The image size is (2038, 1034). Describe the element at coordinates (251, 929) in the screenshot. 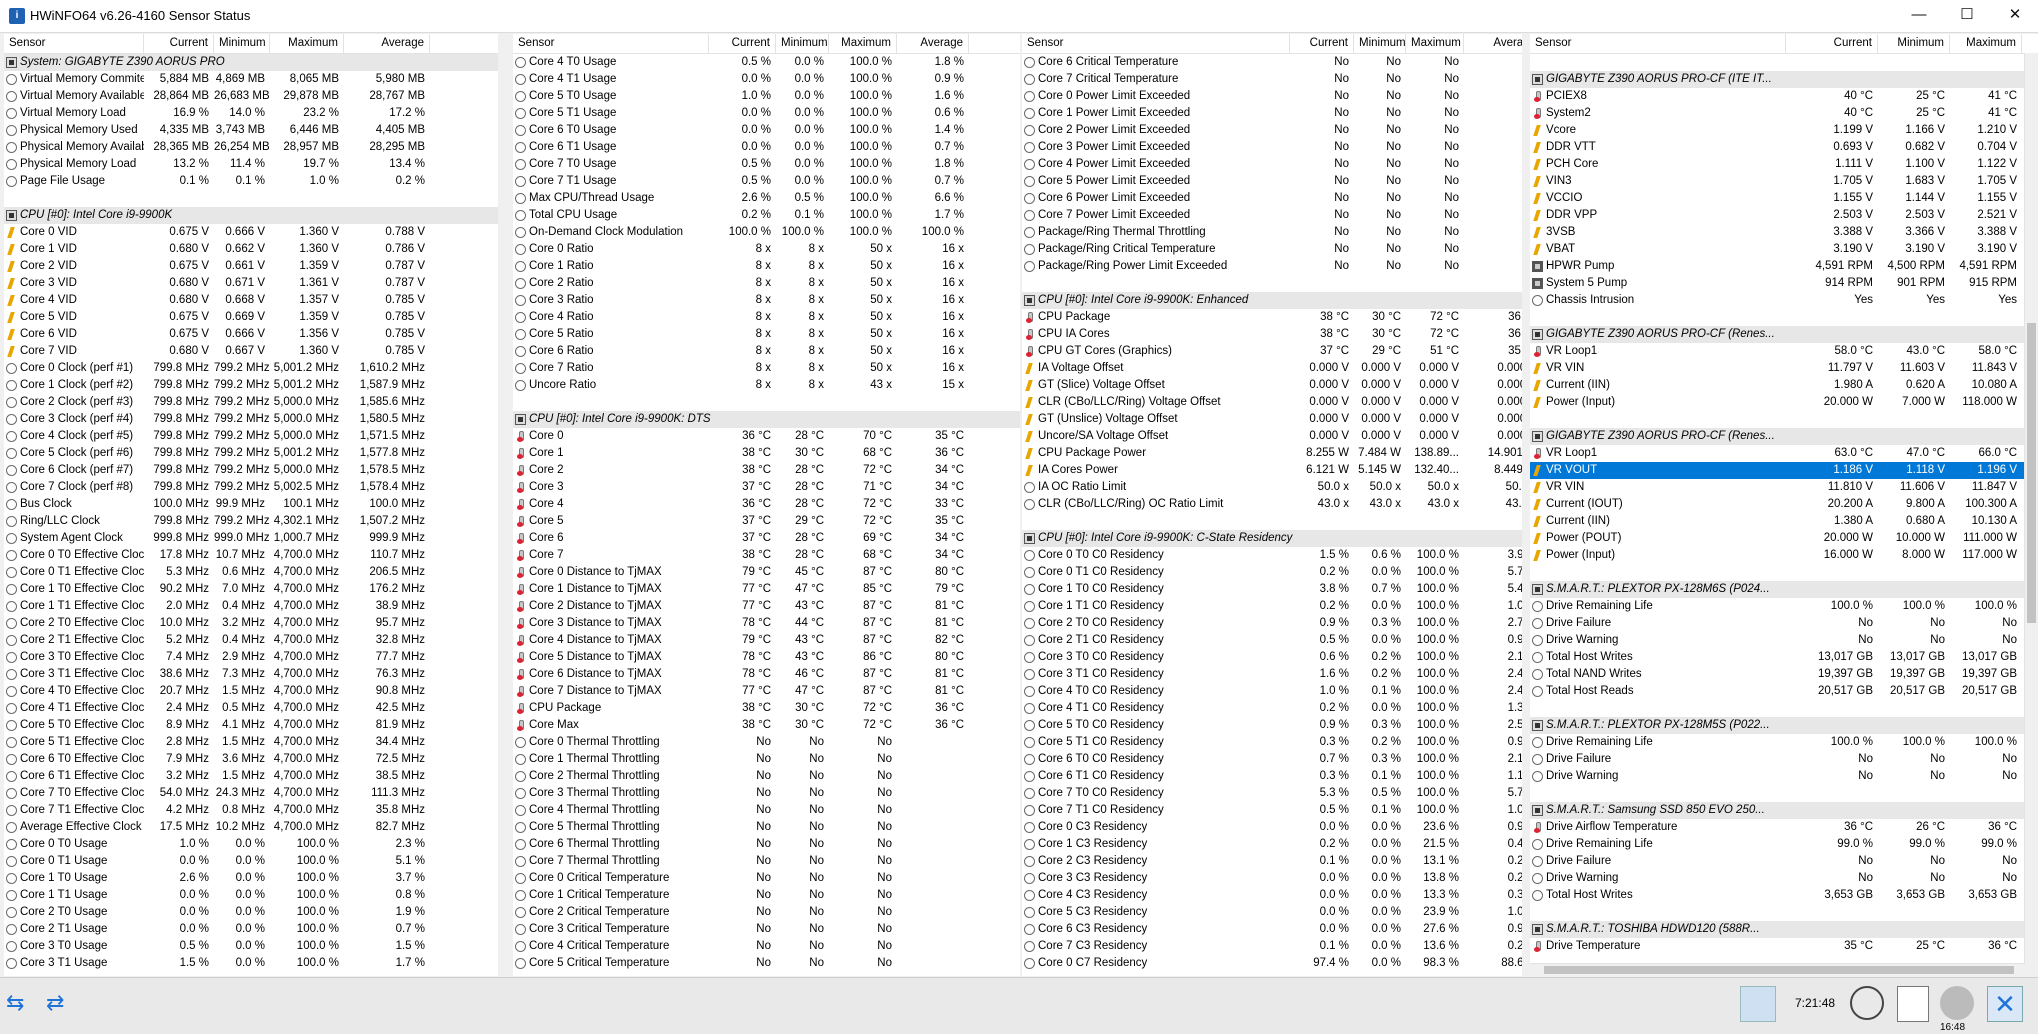

I see `sensor-row: Core 2 T1 Usage 0.0 % 0.0 % 100.0 % 0.7 %` at that location.